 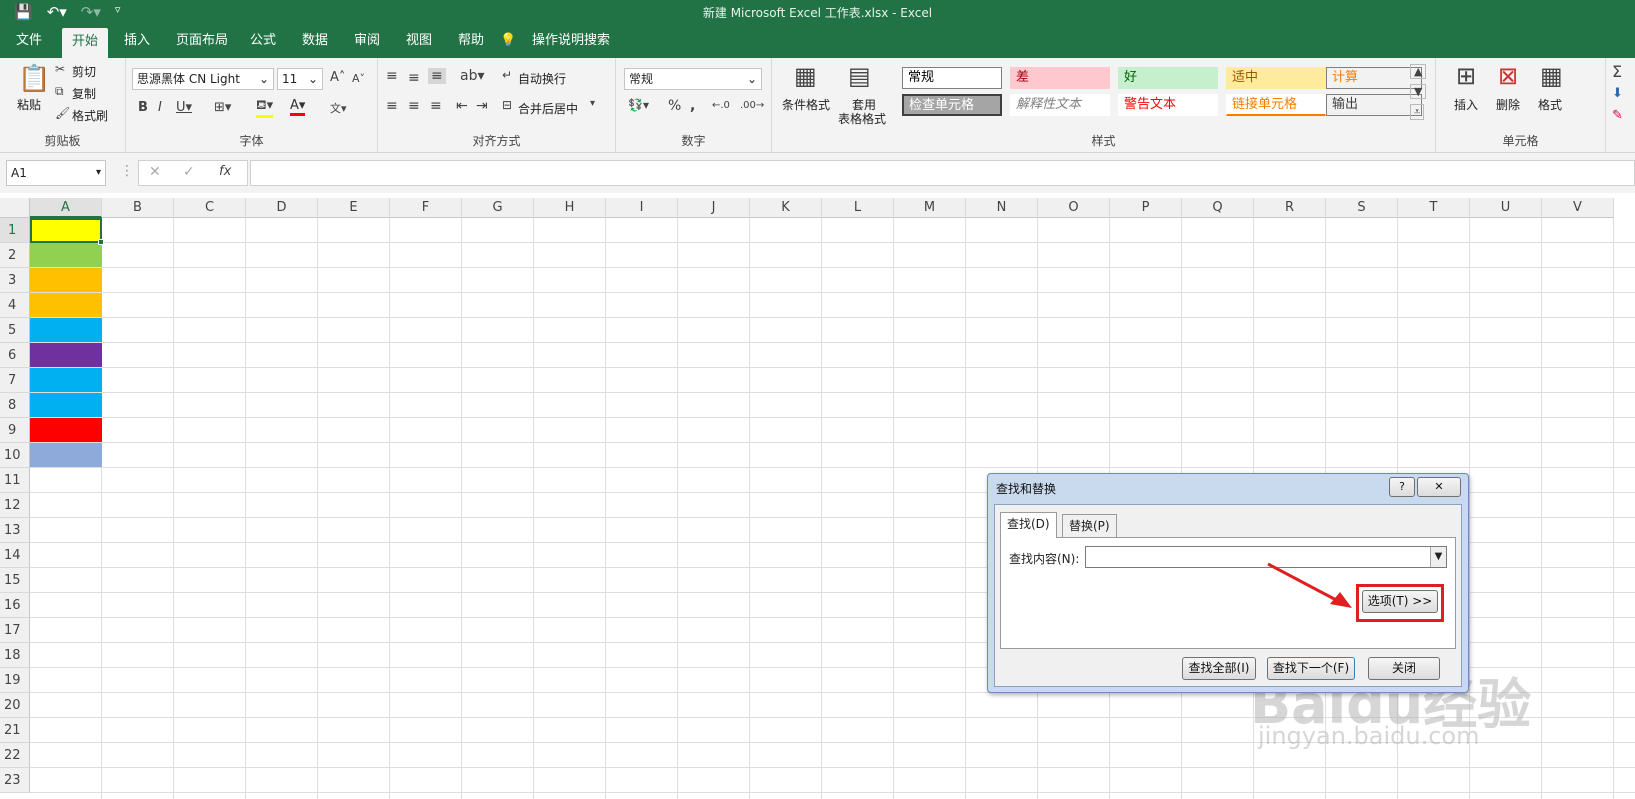 What do you see at coordinates (15, 580) in the screenshot?
I see `row-header: 15` at bounding box center [15, 580].